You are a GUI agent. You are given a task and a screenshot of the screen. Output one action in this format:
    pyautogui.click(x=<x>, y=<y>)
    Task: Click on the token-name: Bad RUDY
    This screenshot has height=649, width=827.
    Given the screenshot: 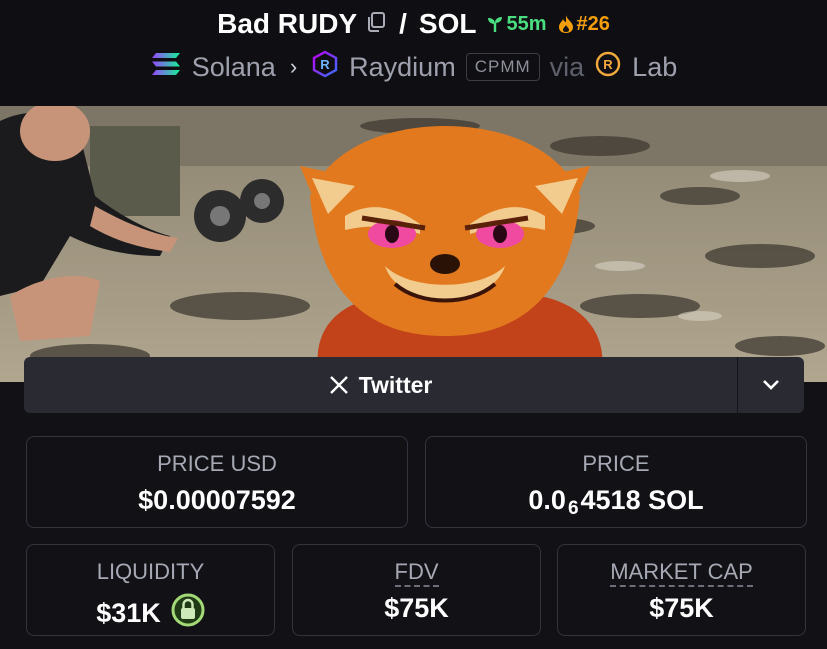 What is the action you would take?
    pyautogui.click(x=287, y=23)
    